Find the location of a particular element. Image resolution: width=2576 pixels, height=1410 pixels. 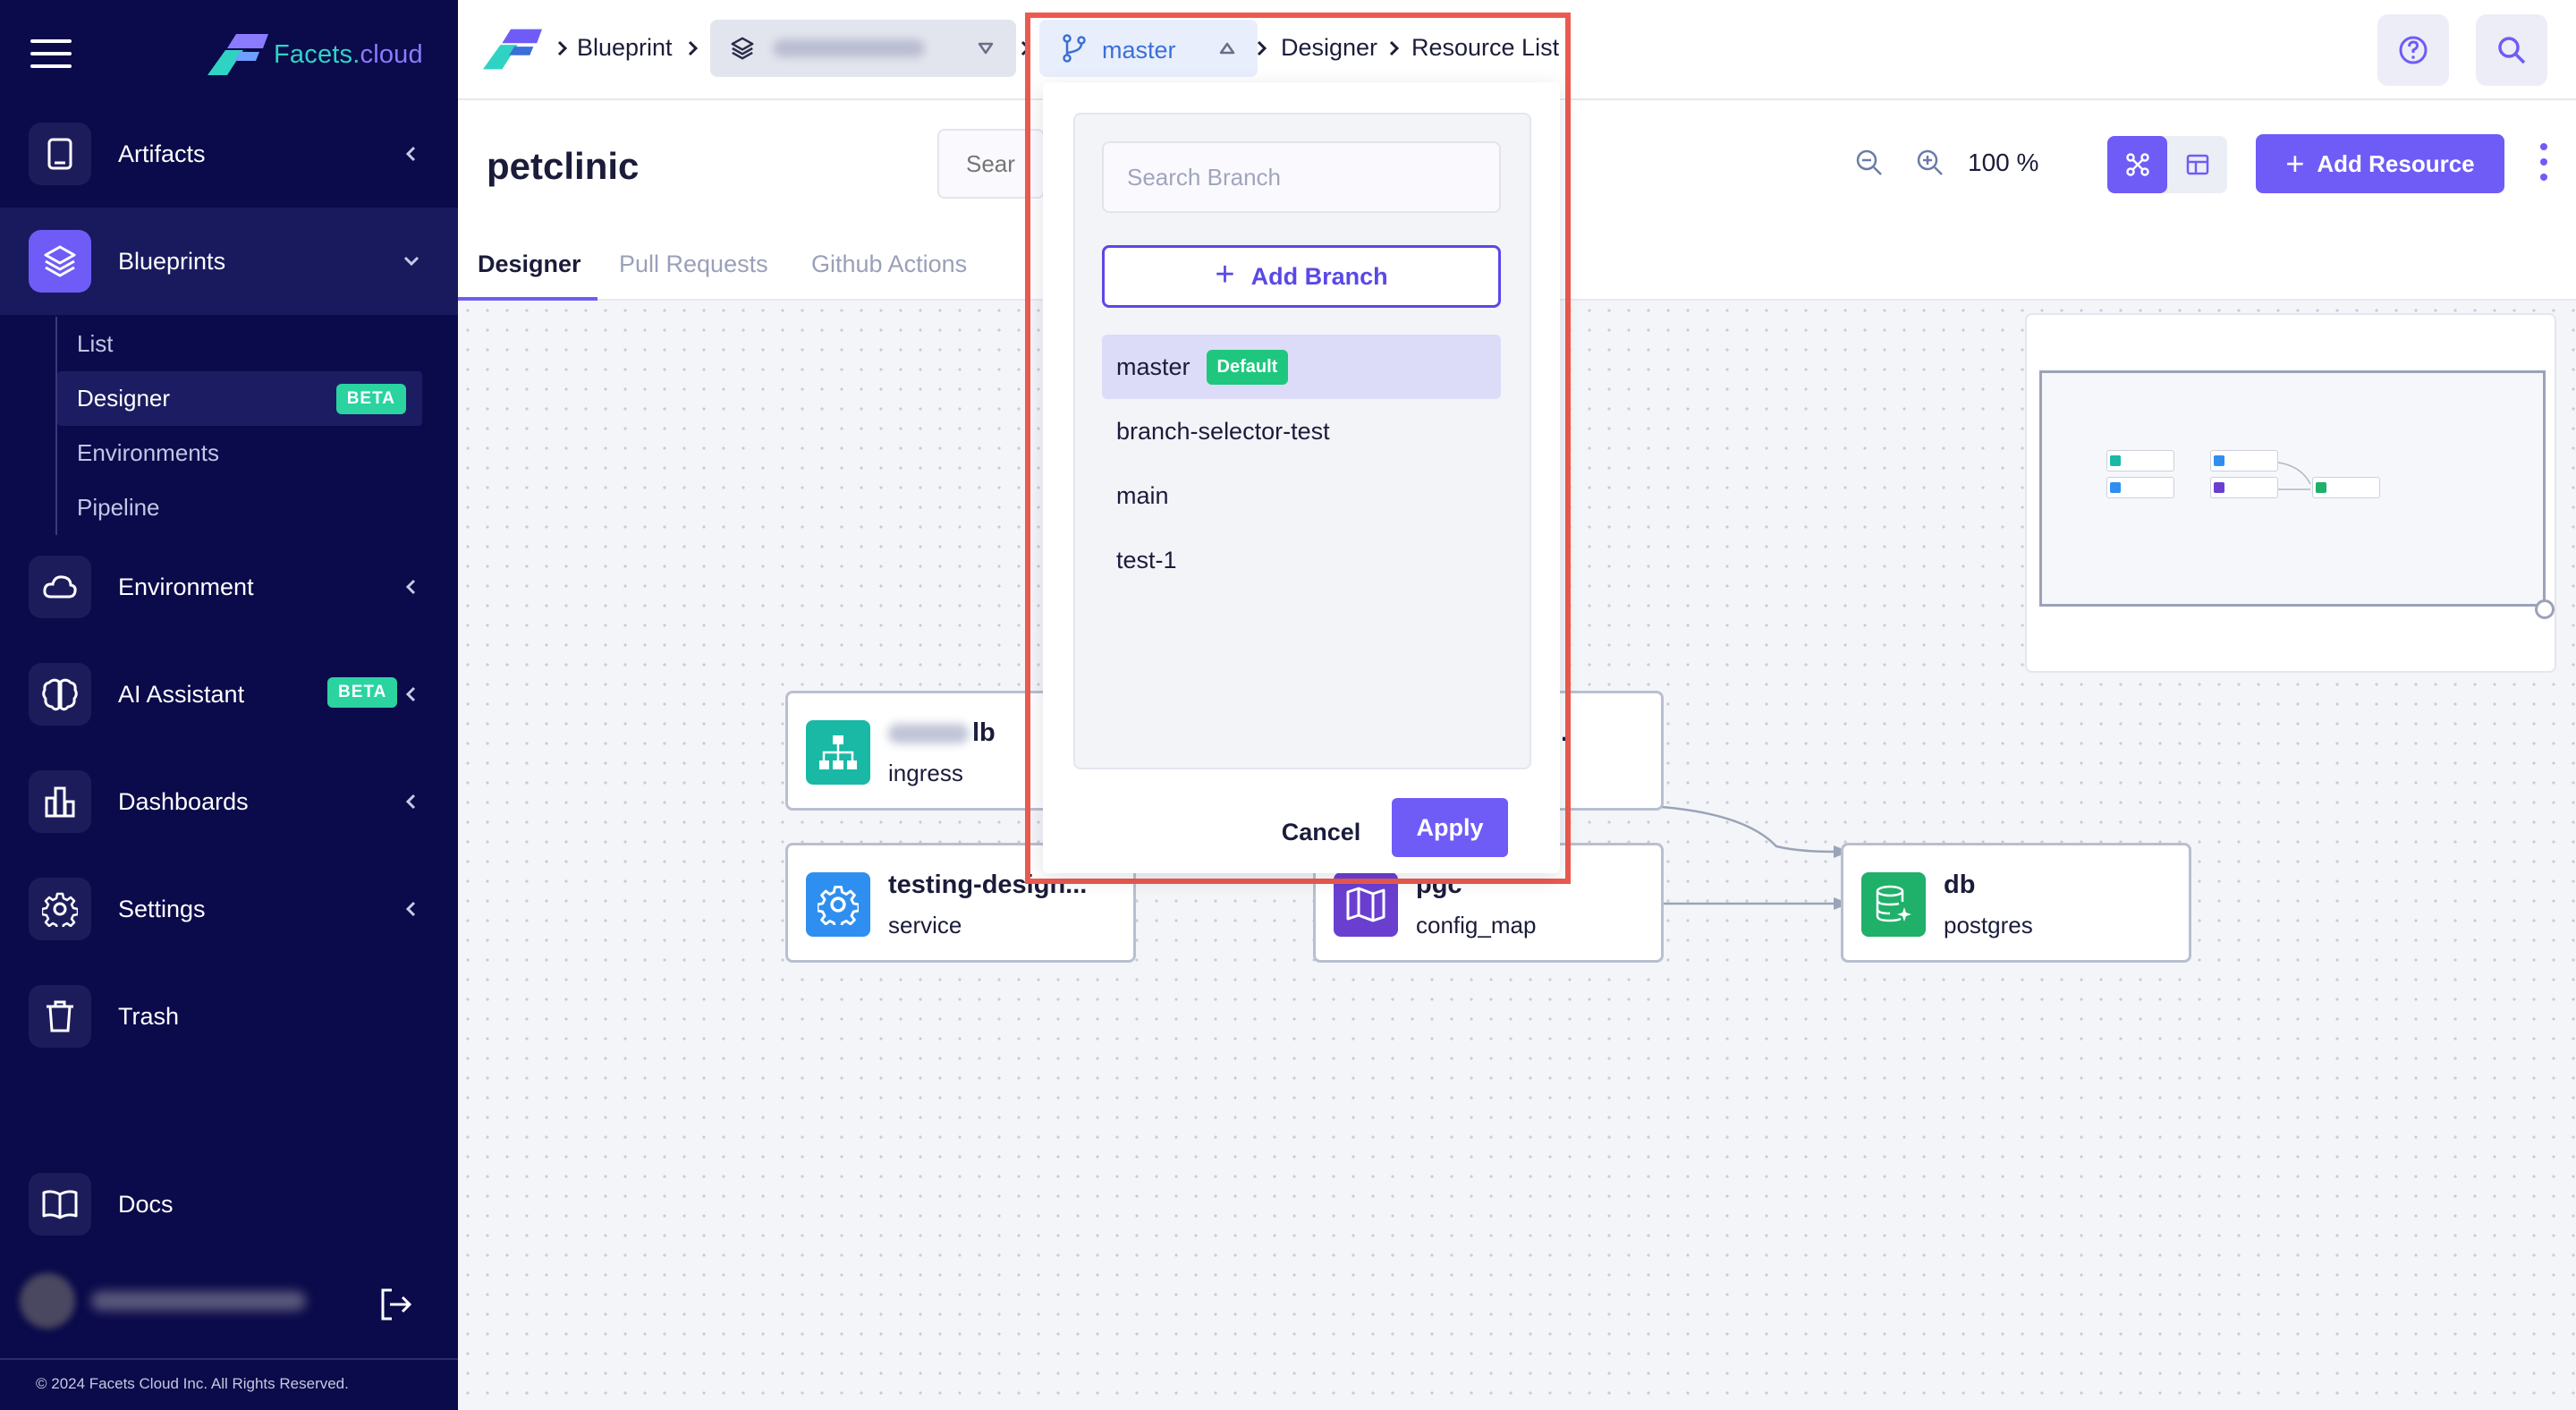

branch-search is located at coordinates (1301, 177).